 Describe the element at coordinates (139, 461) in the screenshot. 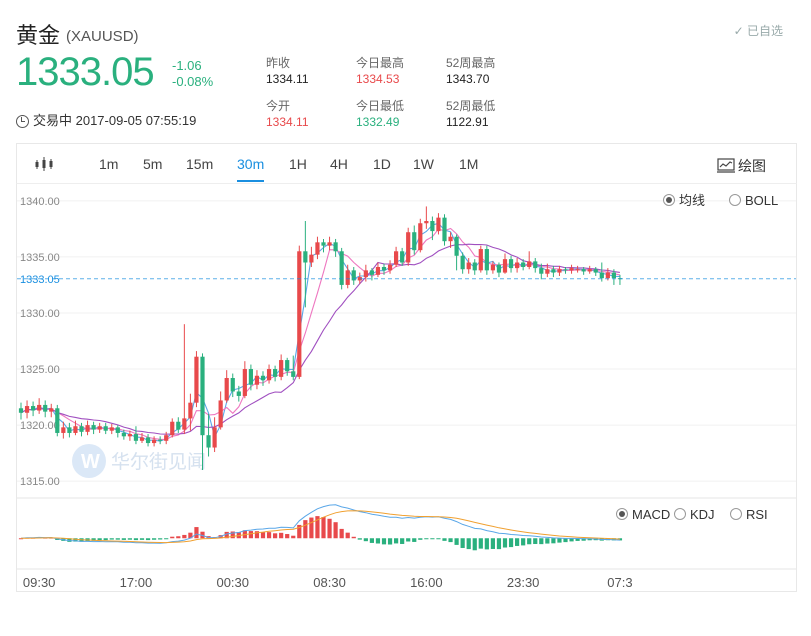

I see `watermark: W 华尔街见闻` at that location.